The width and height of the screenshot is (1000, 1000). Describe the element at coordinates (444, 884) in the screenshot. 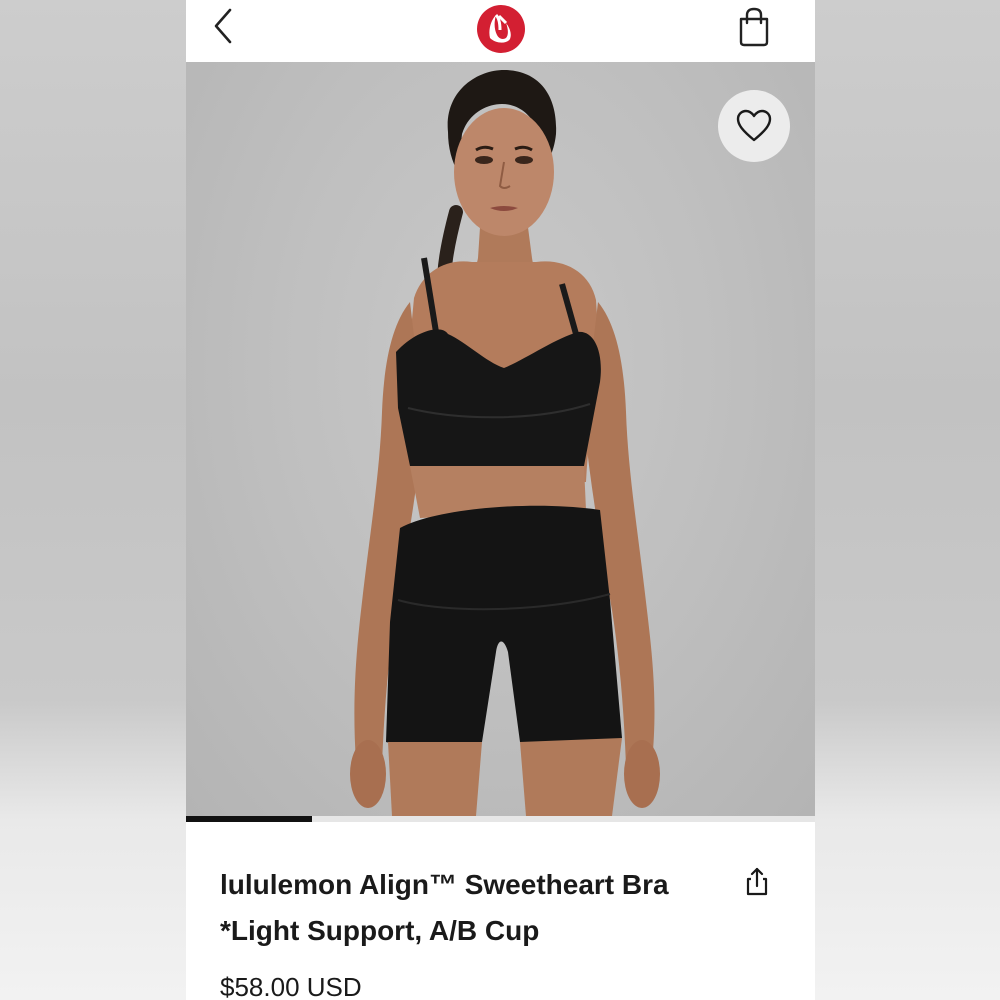

I see `product-title-line-1: lululemon Align™ Sweetheart Bra` at that location.